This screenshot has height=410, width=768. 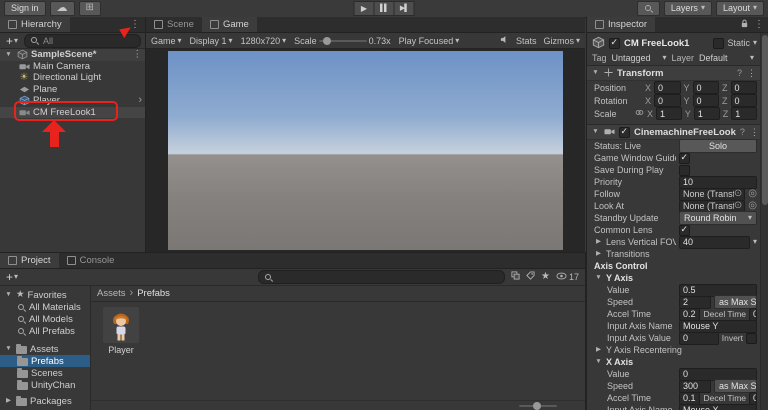 What do you see at coordinates (12, 41) in the screenshot?
I see `hierarchy-create-button` at bounding box center [12, 41].